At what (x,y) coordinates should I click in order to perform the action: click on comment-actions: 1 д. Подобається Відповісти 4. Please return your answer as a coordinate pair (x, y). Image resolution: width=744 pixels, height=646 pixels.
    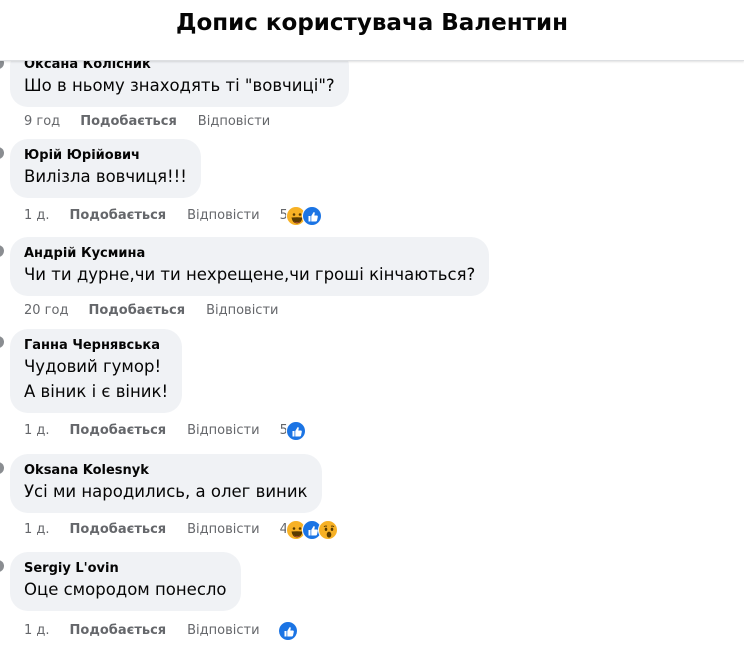
    Looking at the image, I should click on (181, 530).